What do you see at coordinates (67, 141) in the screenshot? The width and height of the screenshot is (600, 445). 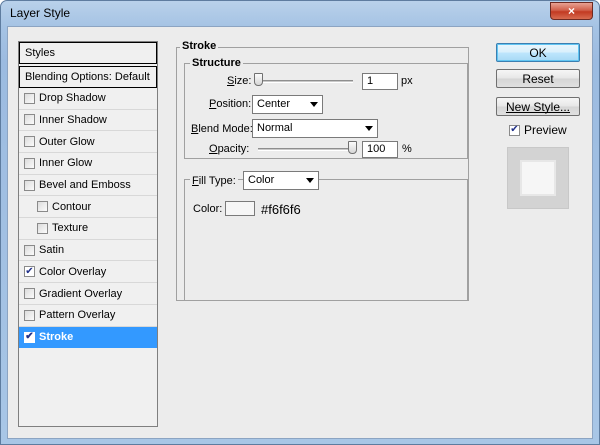 I see `style-item-label: Outer Glow` at bounding box center [67, 141].